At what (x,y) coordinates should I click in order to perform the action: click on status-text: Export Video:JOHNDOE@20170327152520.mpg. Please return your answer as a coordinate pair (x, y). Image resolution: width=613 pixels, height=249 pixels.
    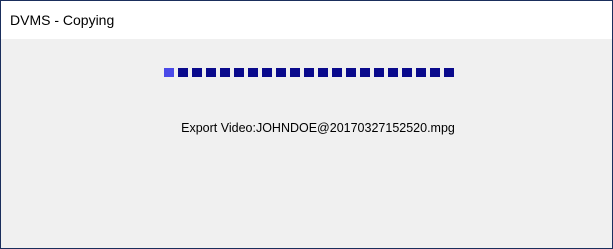
    Looking at the image, I should click on (318, 128).